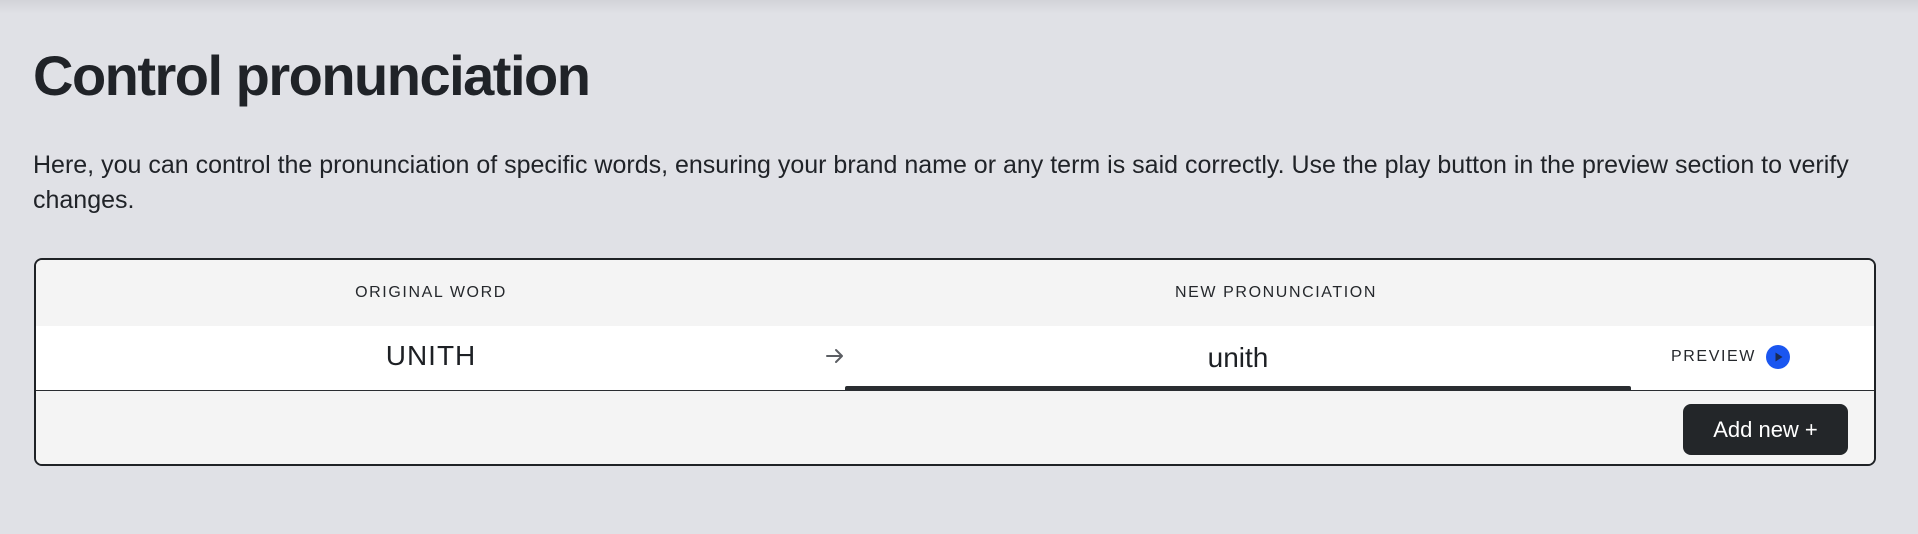  I want to click on table-header: ORIGINAL WORD NEW PRONUNCIATION, so click(955, 293).